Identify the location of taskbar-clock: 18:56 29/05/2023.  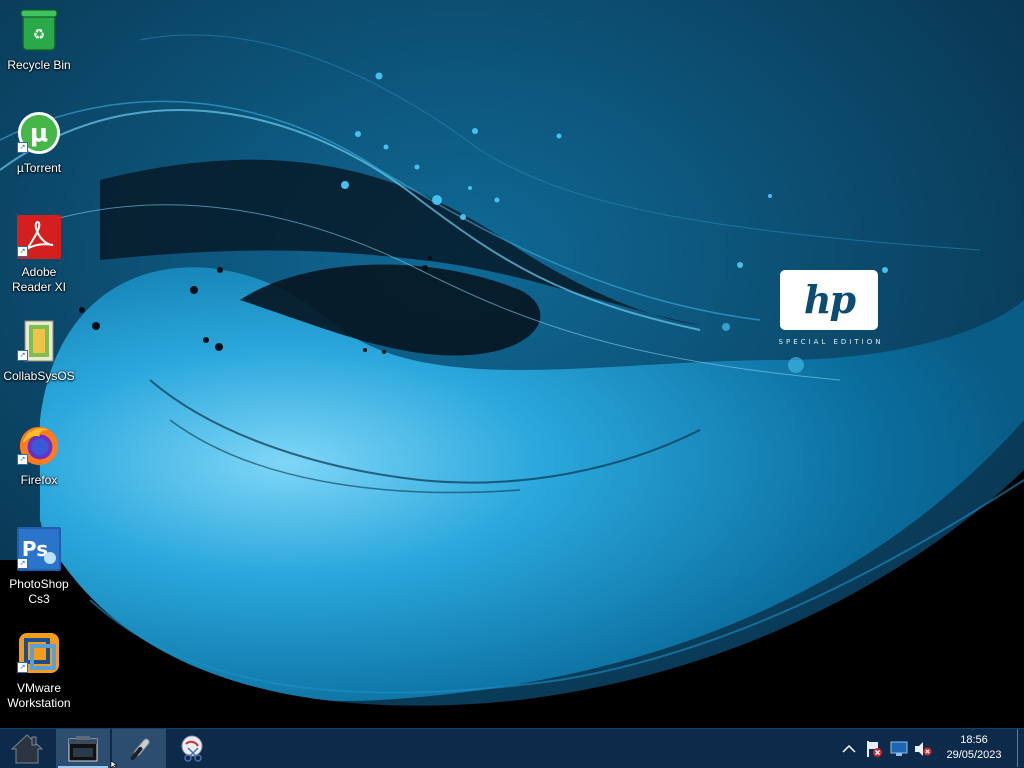
(974, 748).